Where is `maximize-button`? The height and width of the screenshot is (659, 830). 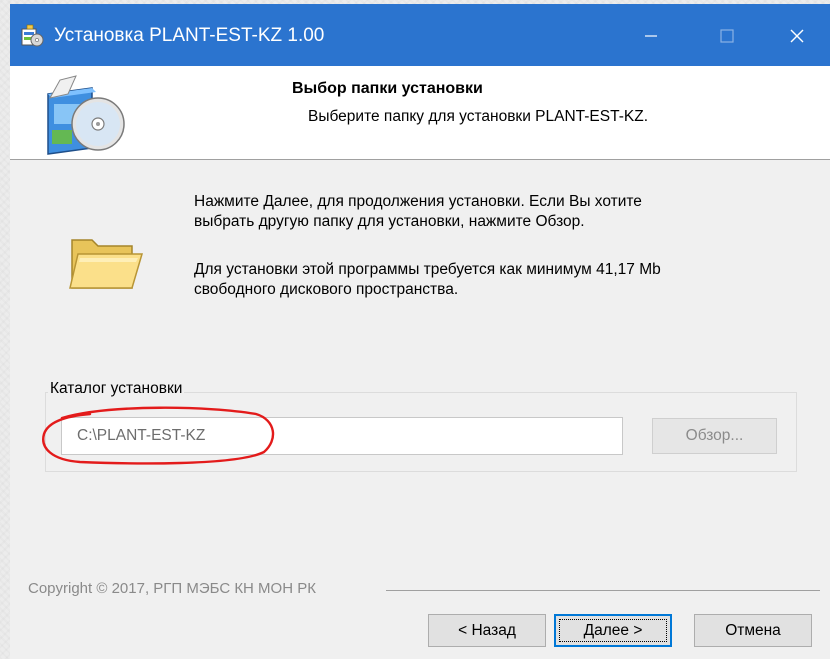
maximize-button is located at coordinates (727, 36).